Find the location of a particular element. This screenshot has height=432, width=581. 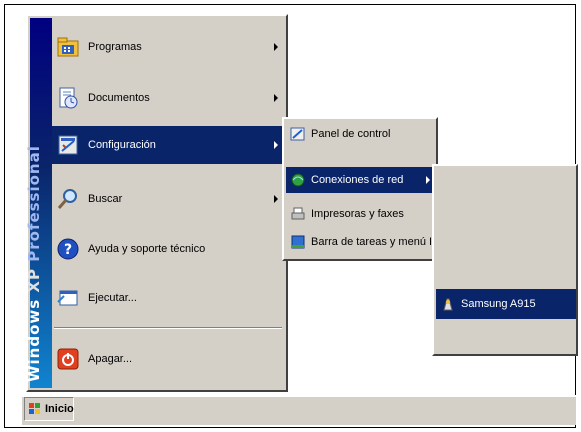

documents-icon is located at coordinates (68, 98).